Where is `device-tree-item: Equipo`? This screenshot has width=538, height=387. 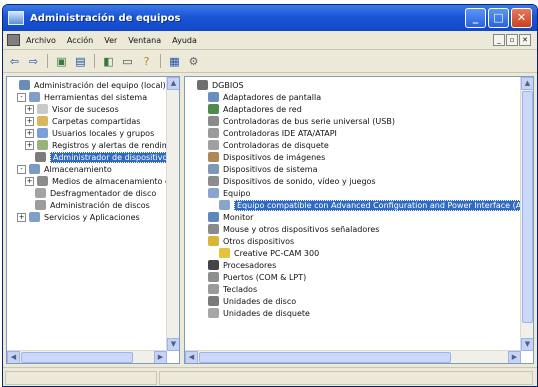
device-tree-item: Equipo is located at coordinates (354, 193).